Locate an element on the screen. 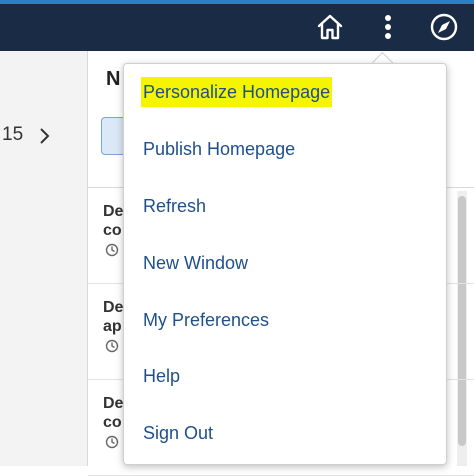 The width and height of the screenshot is (474, 476). content-title: N is located at coordinates (113, 79).